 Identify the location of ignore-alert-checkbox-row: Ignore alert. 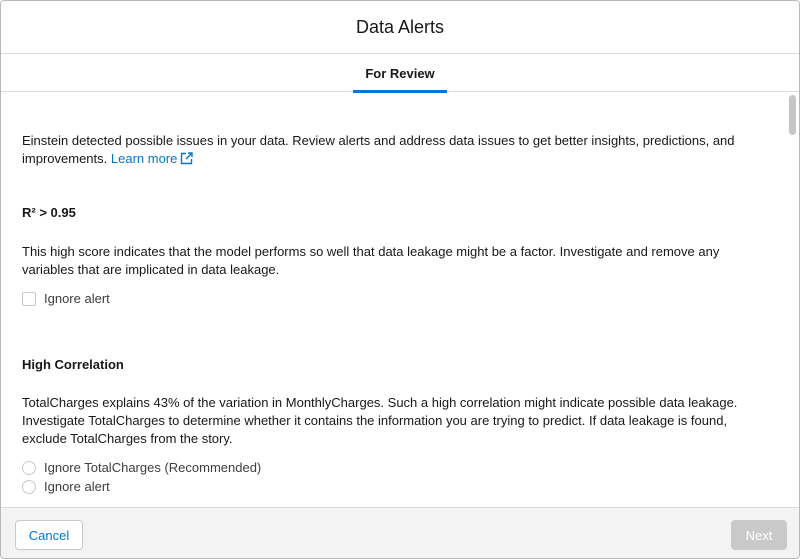
(66, 298).